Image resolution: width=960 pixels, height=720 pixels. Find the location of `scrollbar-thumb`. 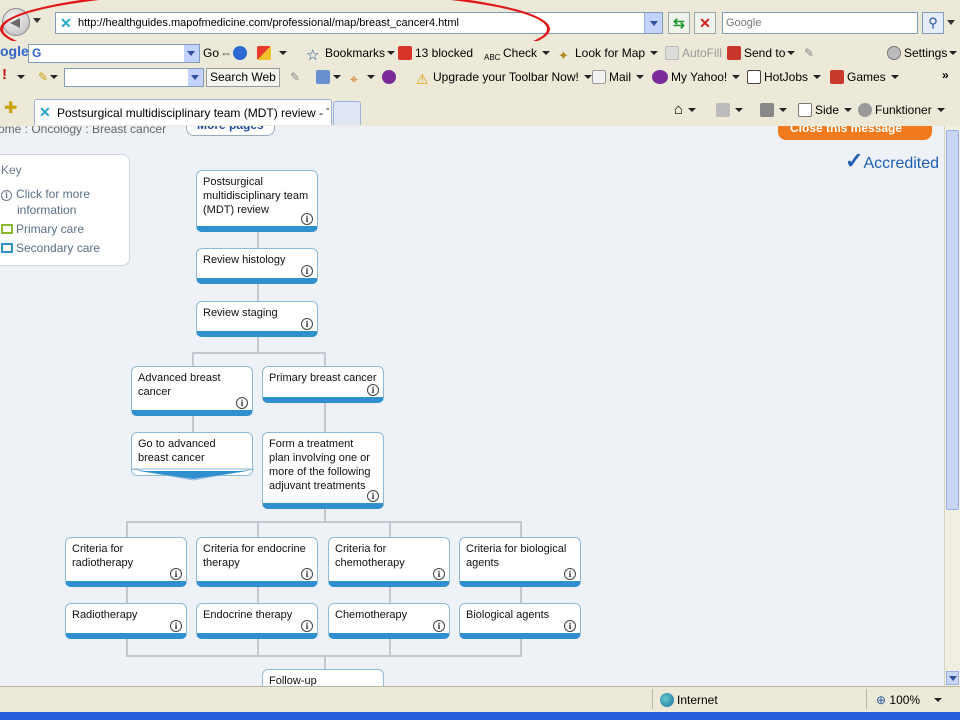

scrollbar-thumb is located at coordinates (952, 320).